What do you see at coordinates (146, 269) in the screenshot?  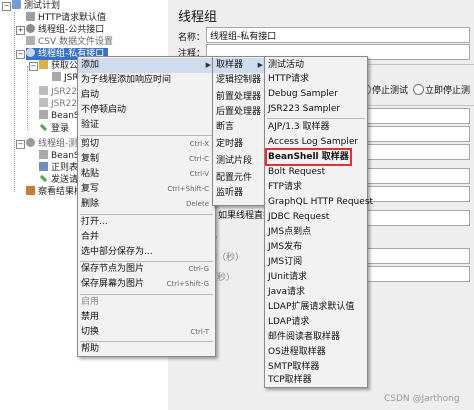 I see `menu-item-save-node-image: 保存节点为图片 Ctrl-G` at bounding box center [146, 269].